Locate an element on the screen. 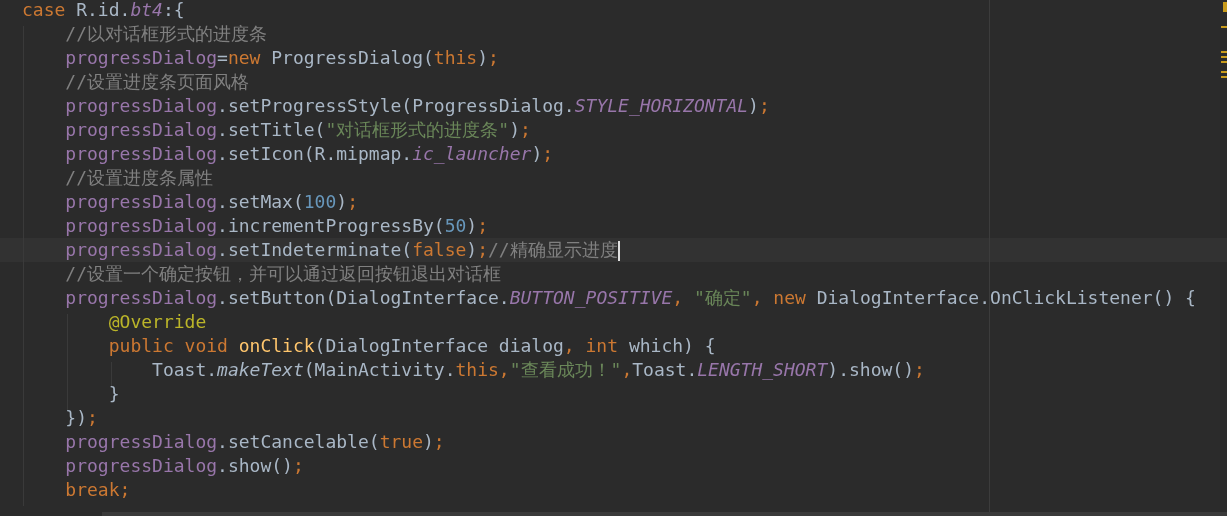 The width and height of the screenshot is (1227, 516). code-line: public void onClick(DialogInterface dialog, int which) { is located at coordinates (412, 345).